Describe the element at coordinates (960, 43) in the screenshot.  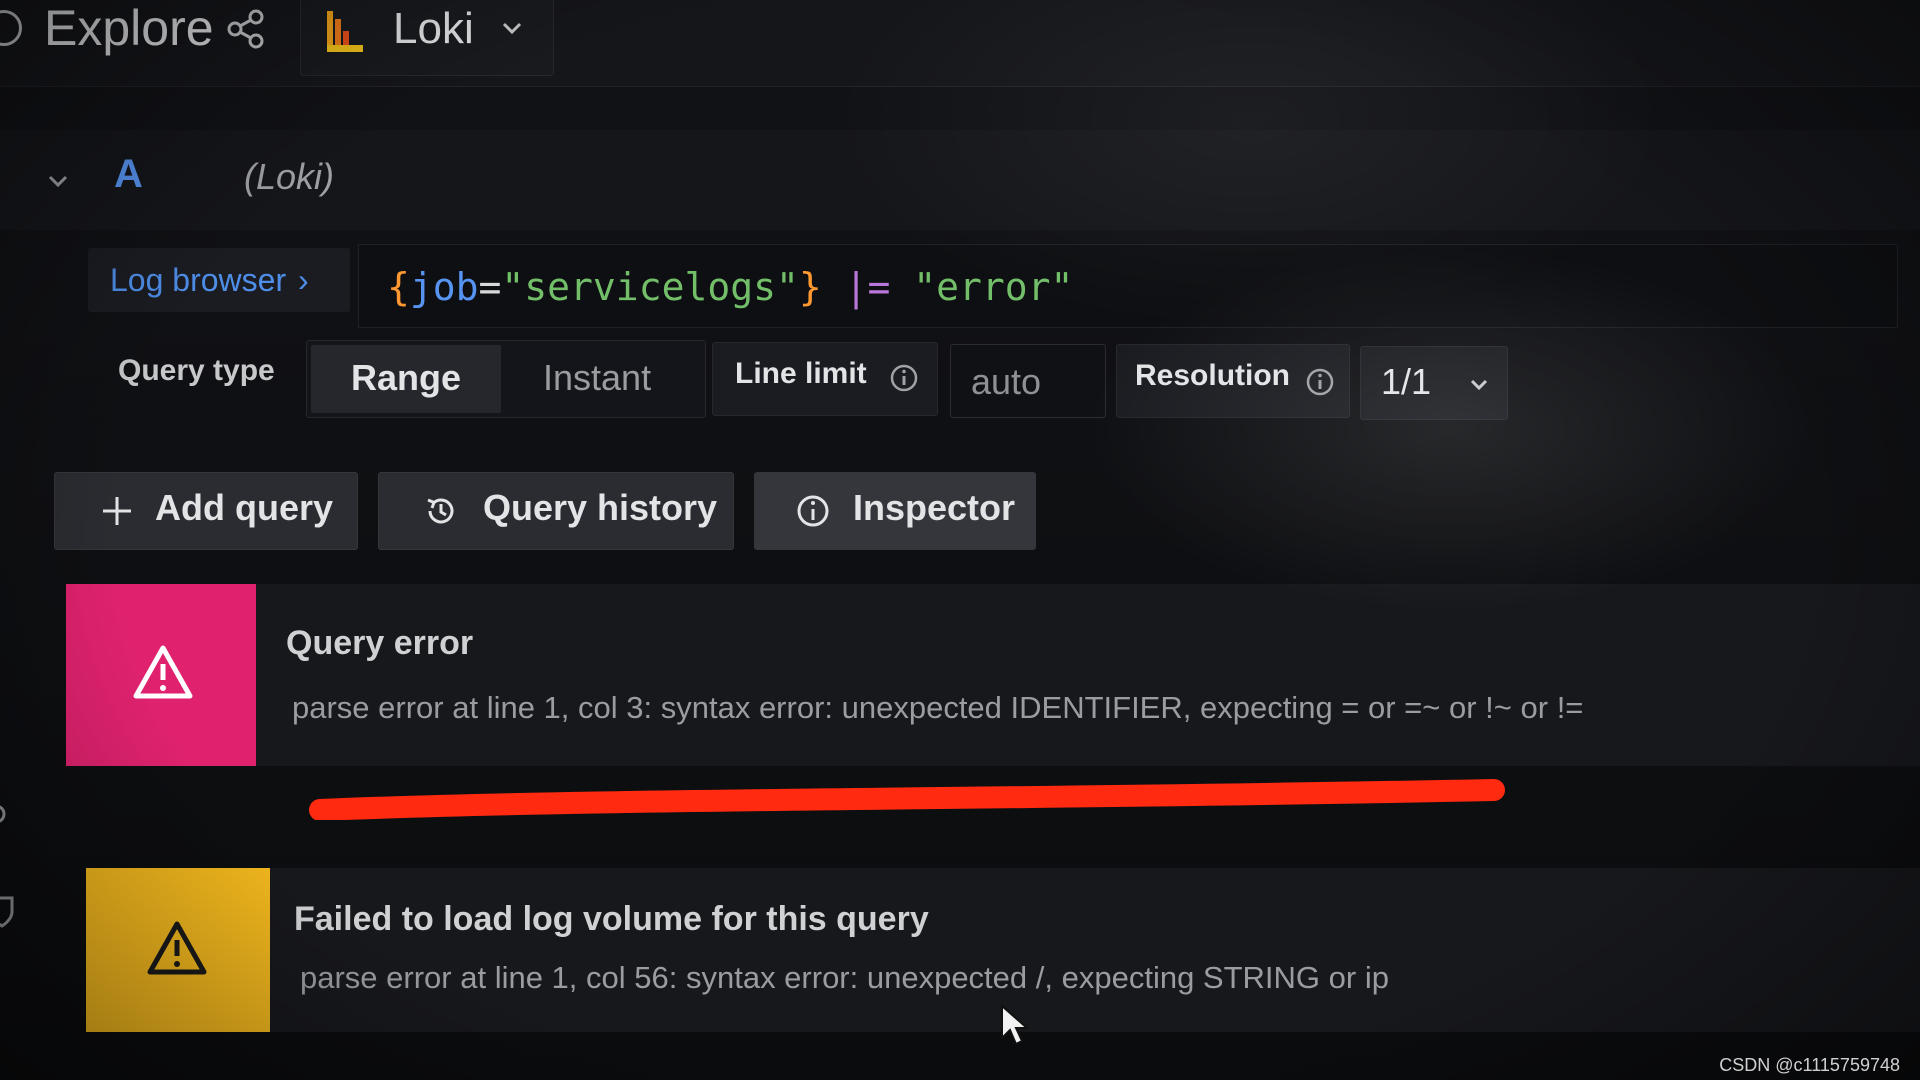
I see `top-bar: Explore Loki` at that location.